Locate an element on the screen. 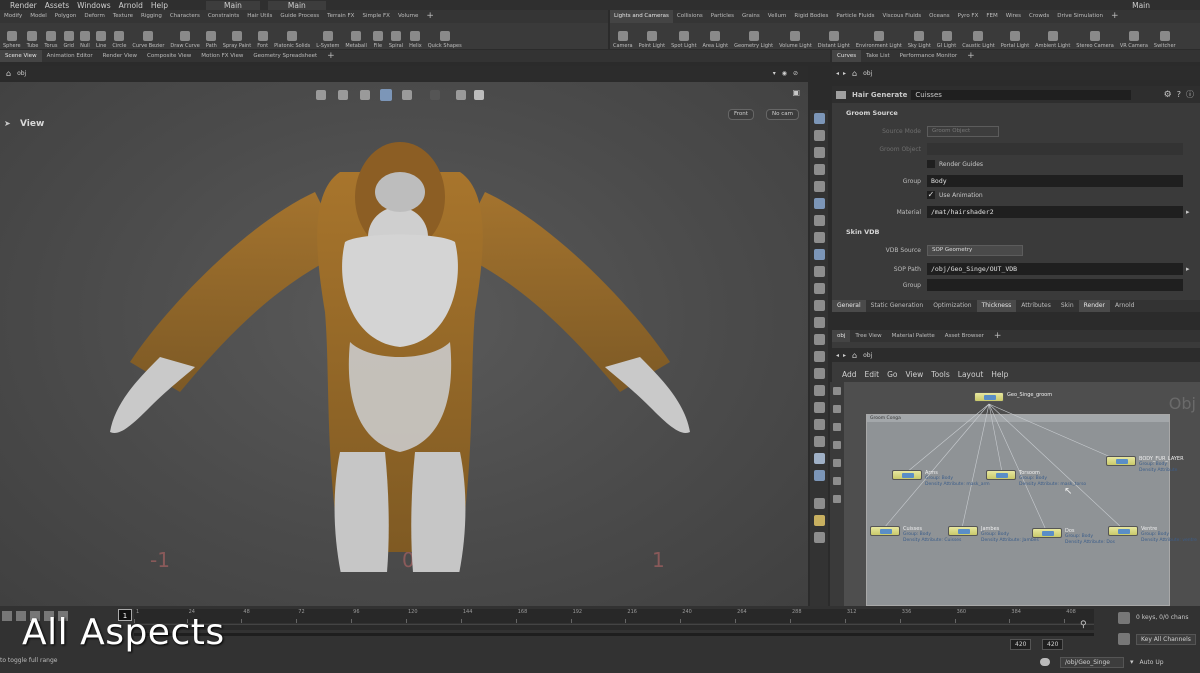 The image size is (1200, 673). material-chooser-icon: ▸ is located at coordinates (1188, 212).